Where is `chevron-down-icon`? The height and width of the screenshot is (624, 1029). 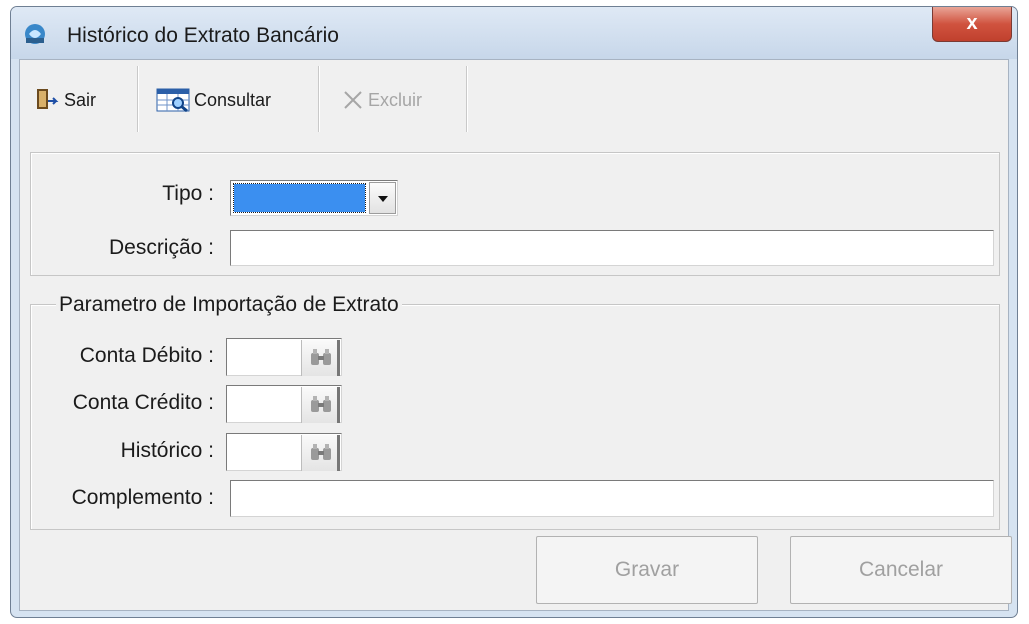
chevron-down-icon is located at coordinates (382, 198).